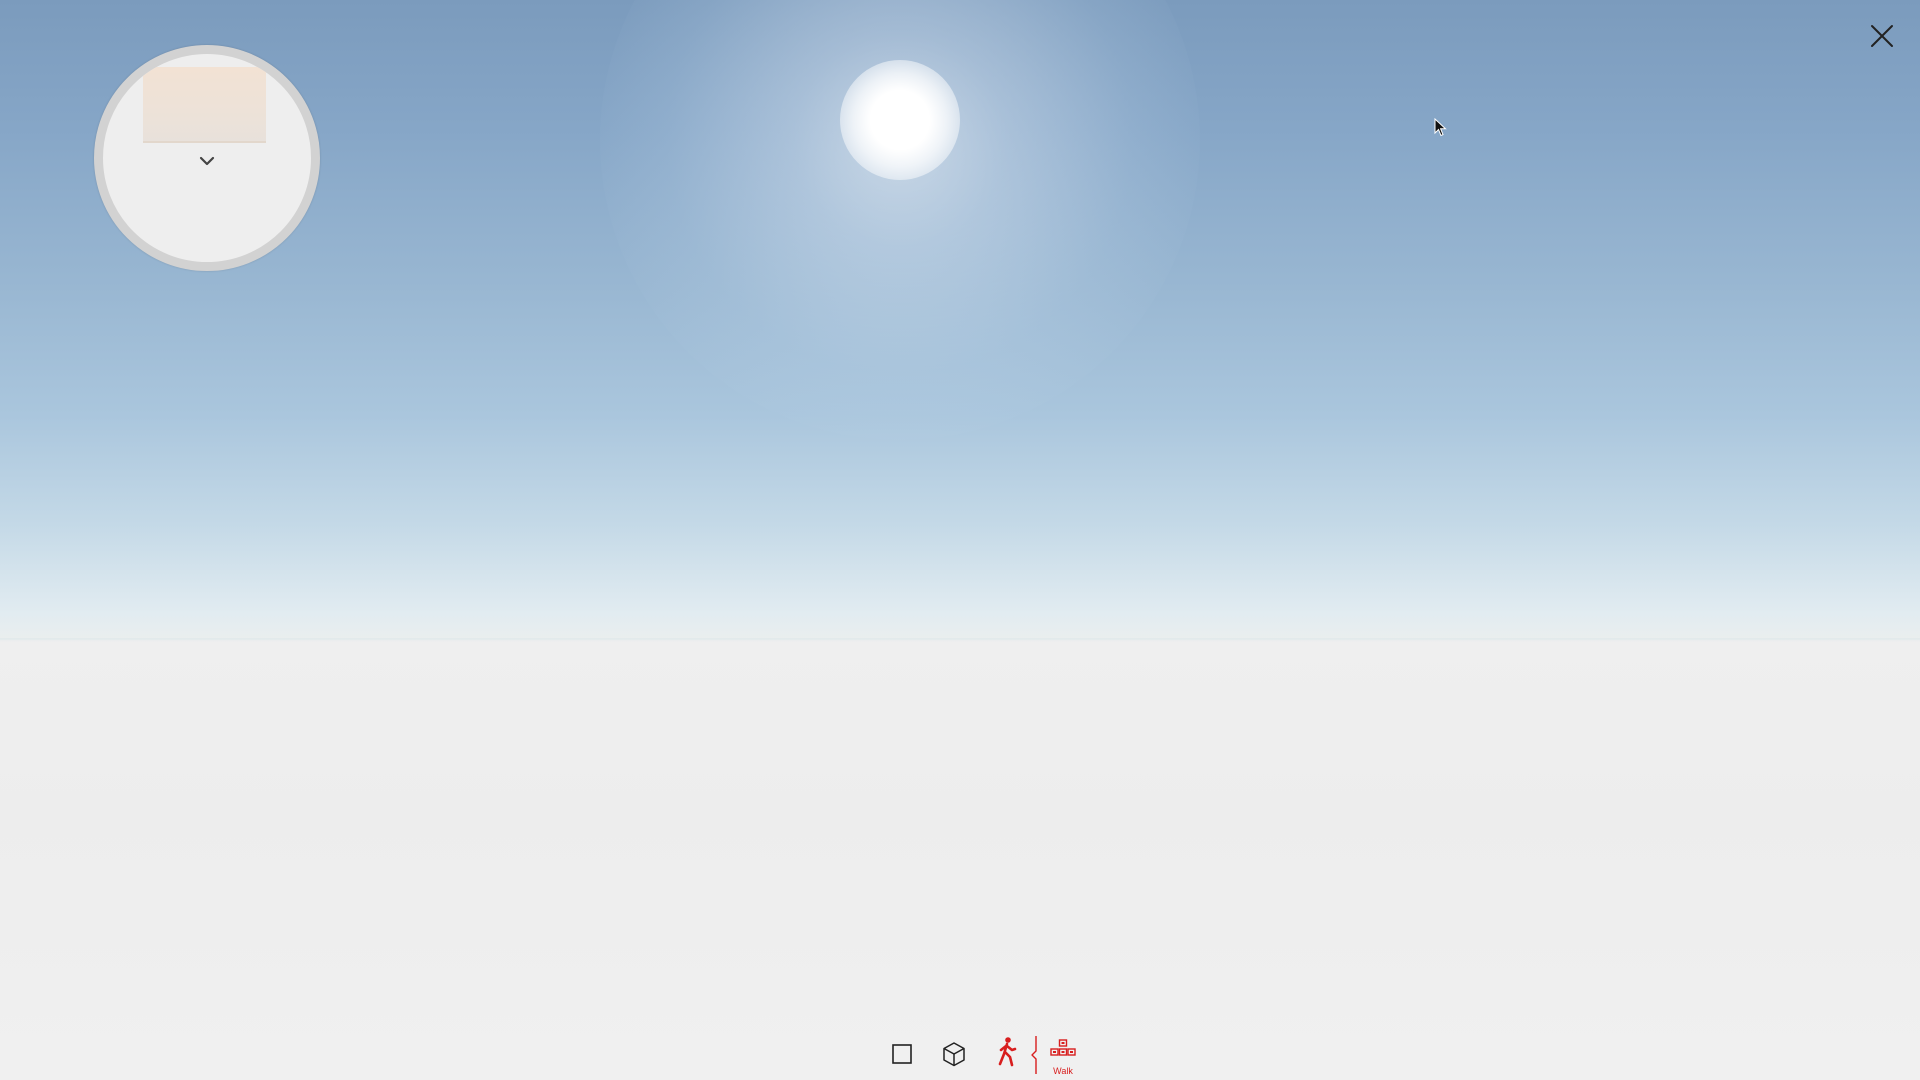  I want to click on sun, so click(900, 120).